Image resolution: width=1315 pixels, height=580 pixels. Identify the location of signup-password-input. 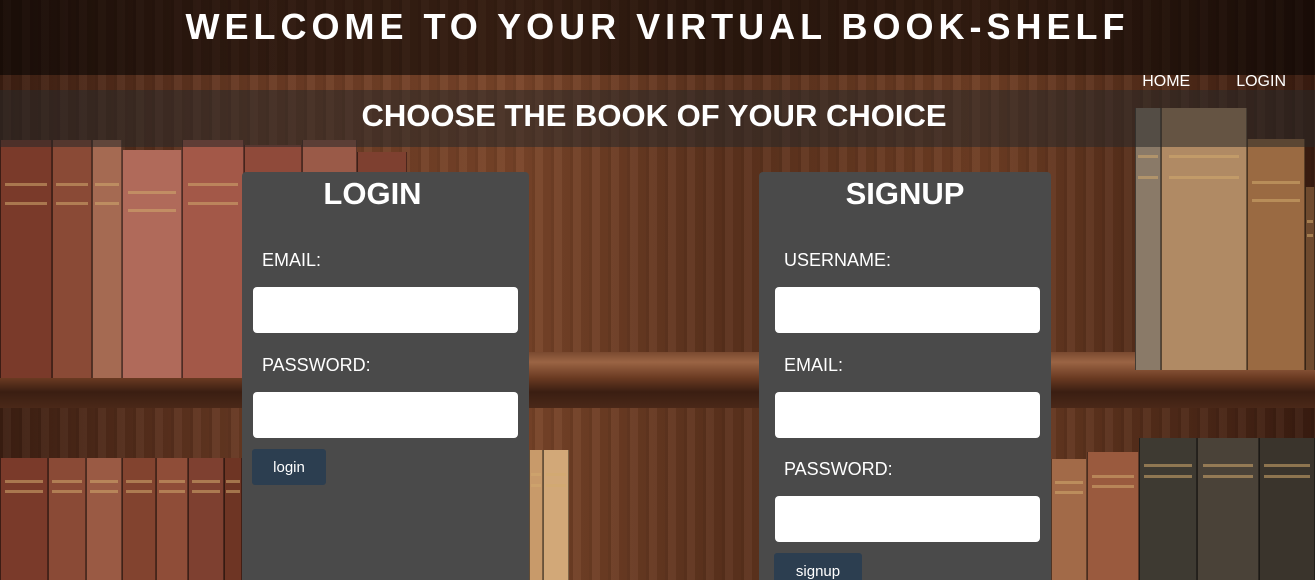
(907, 519).